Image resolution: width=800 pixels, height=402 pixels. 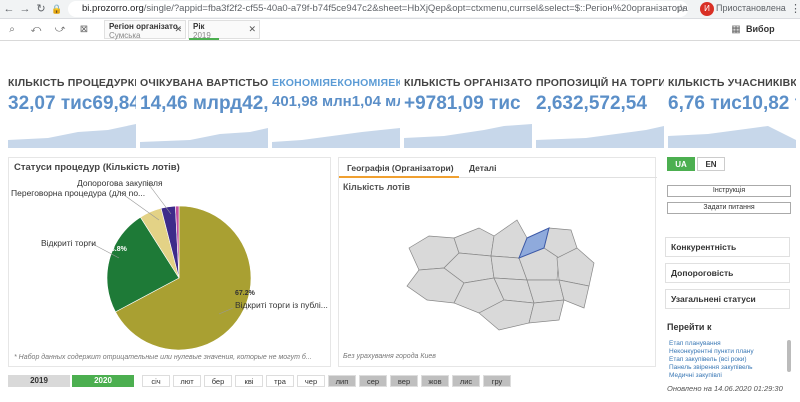 What do you see at coordinates (482, 168) in the screenshot?
I see `tab-details: Деталі` at bounding box center [482, 168].